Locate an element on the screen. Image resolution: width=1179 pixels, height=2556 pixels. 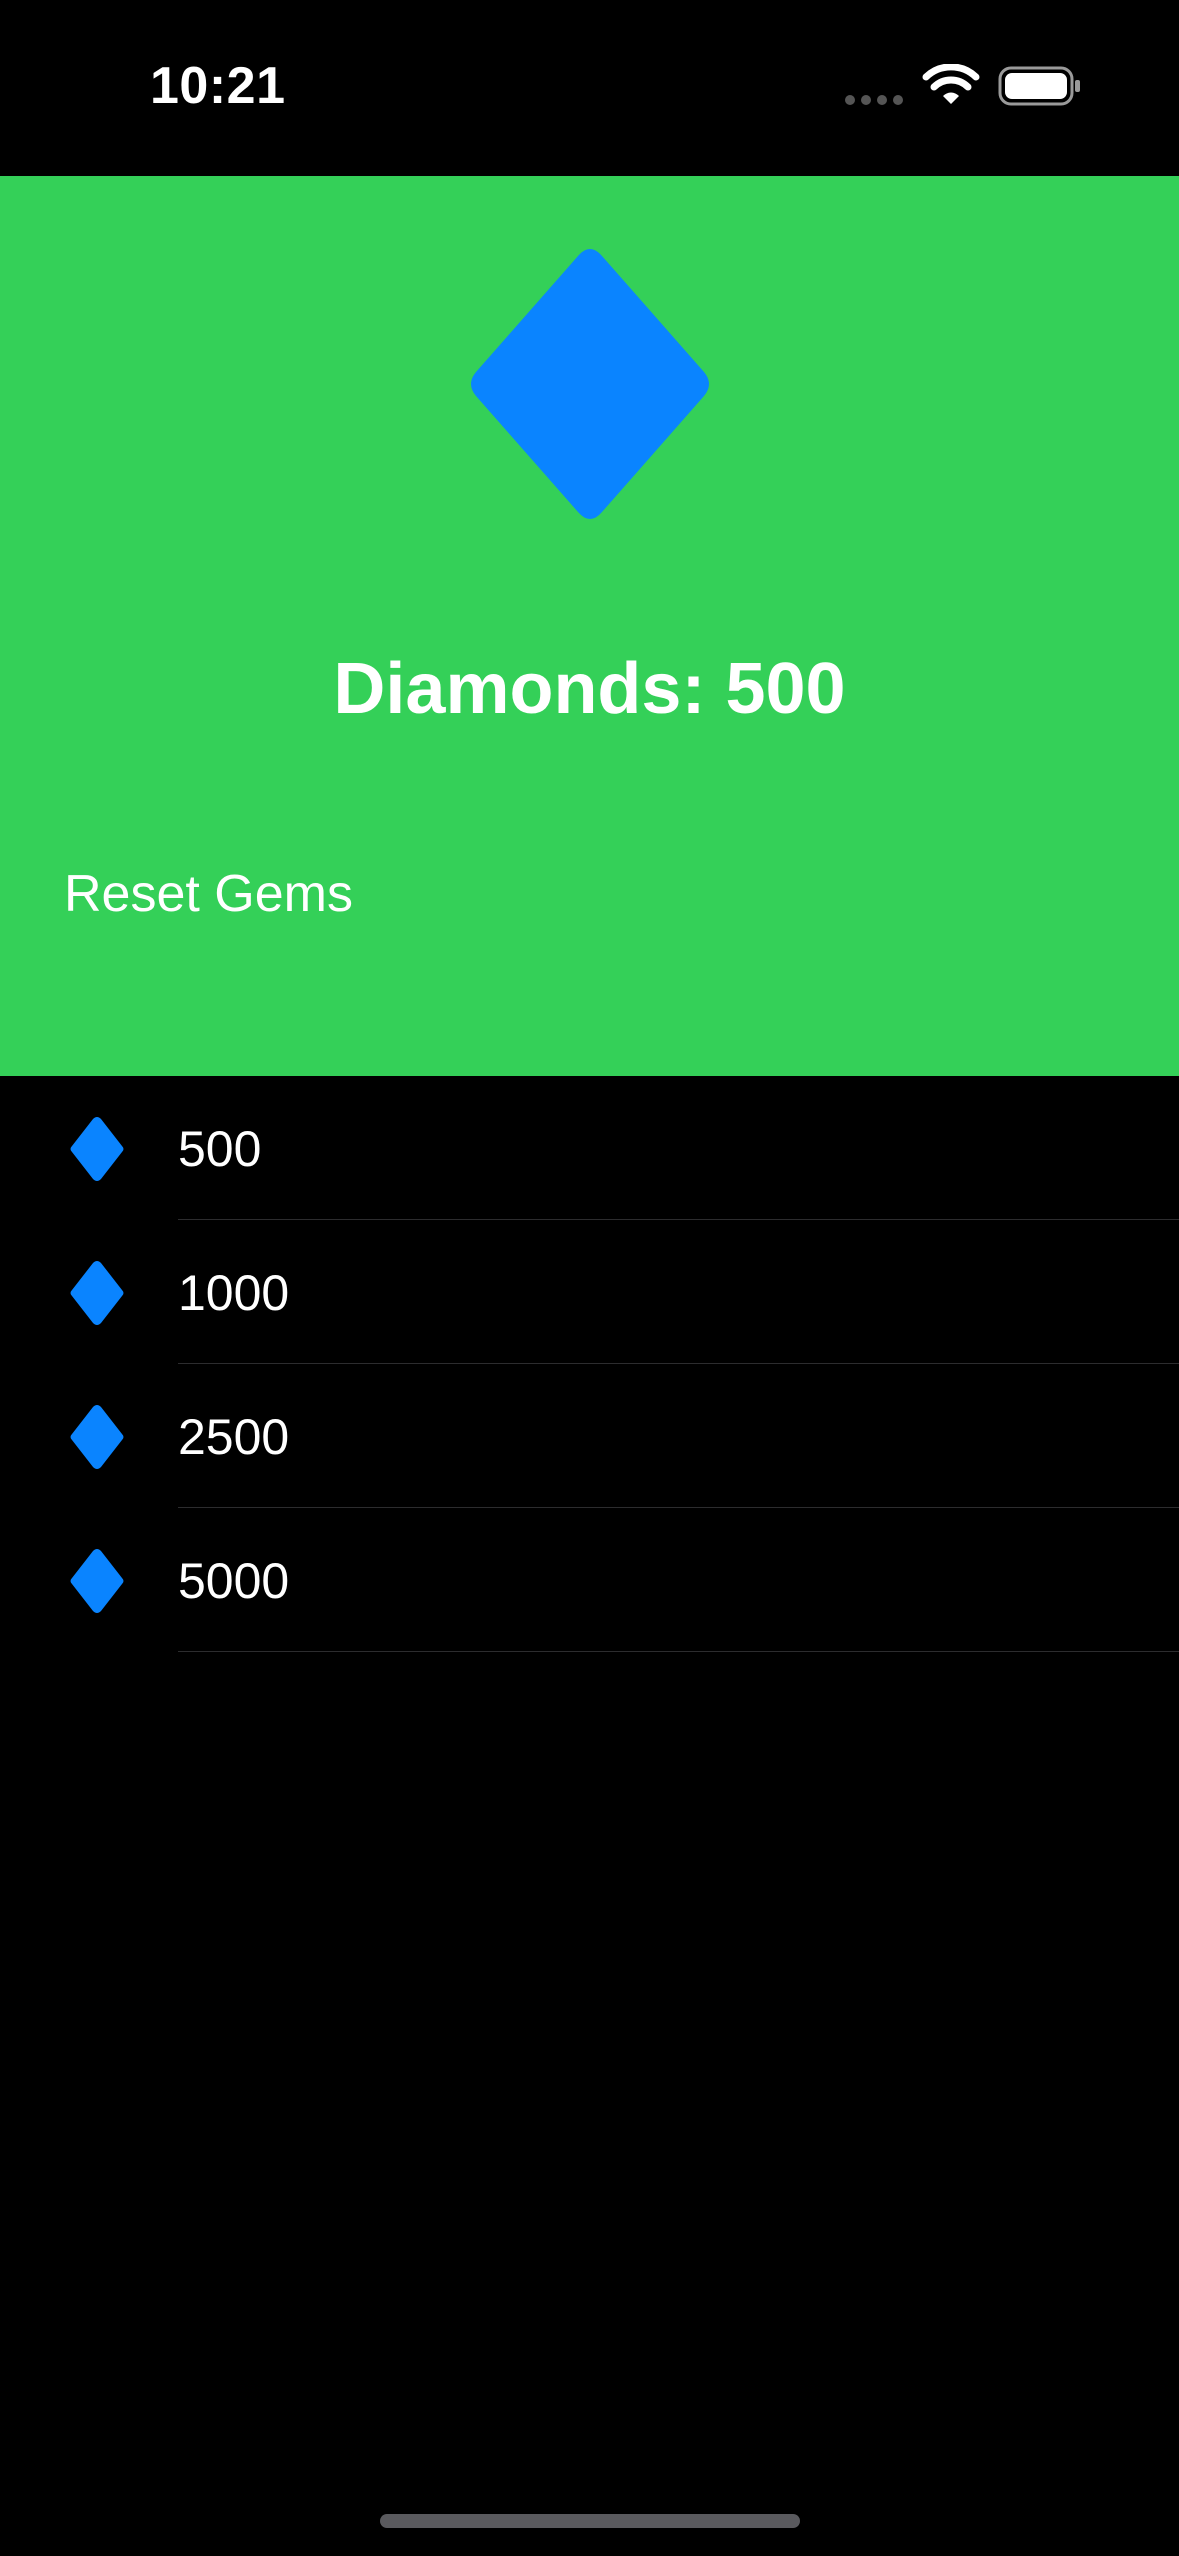
list-item: 1000 is located at coordinates (589, 1292).